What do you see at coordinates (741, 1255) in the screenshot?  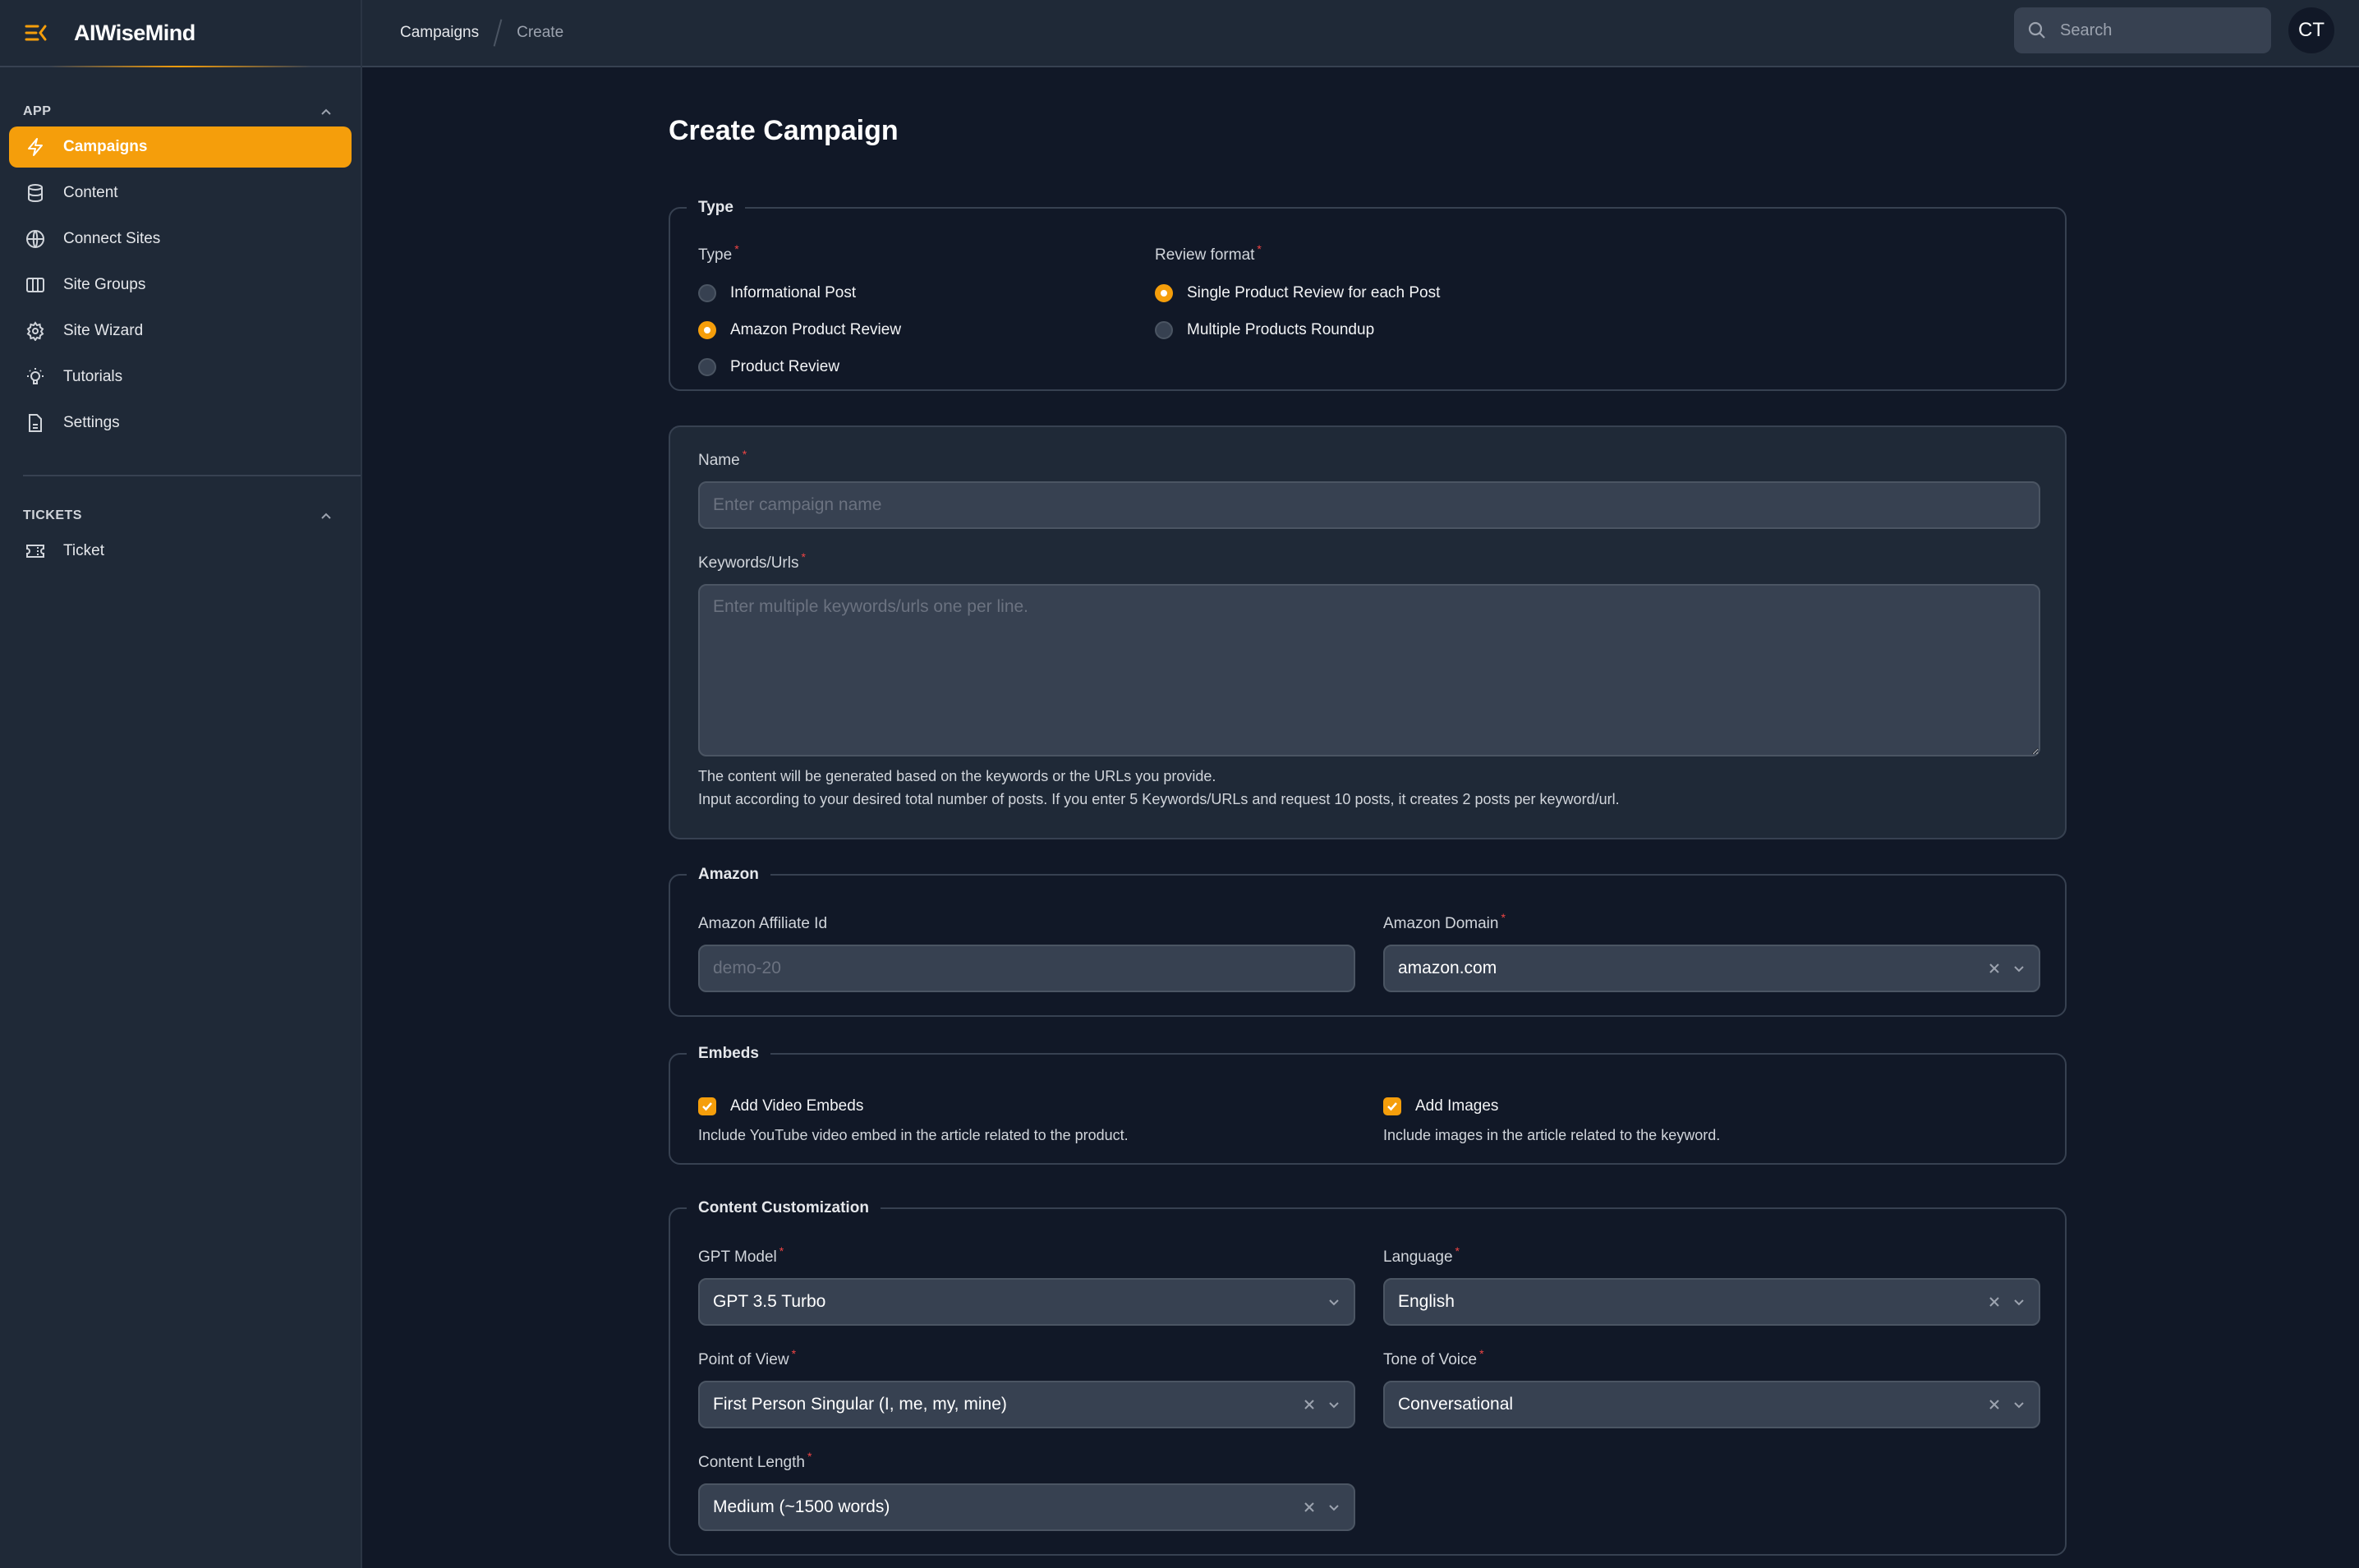 I see `gpt-model-label: GPT Model *` at bounding box center [741, 1255].